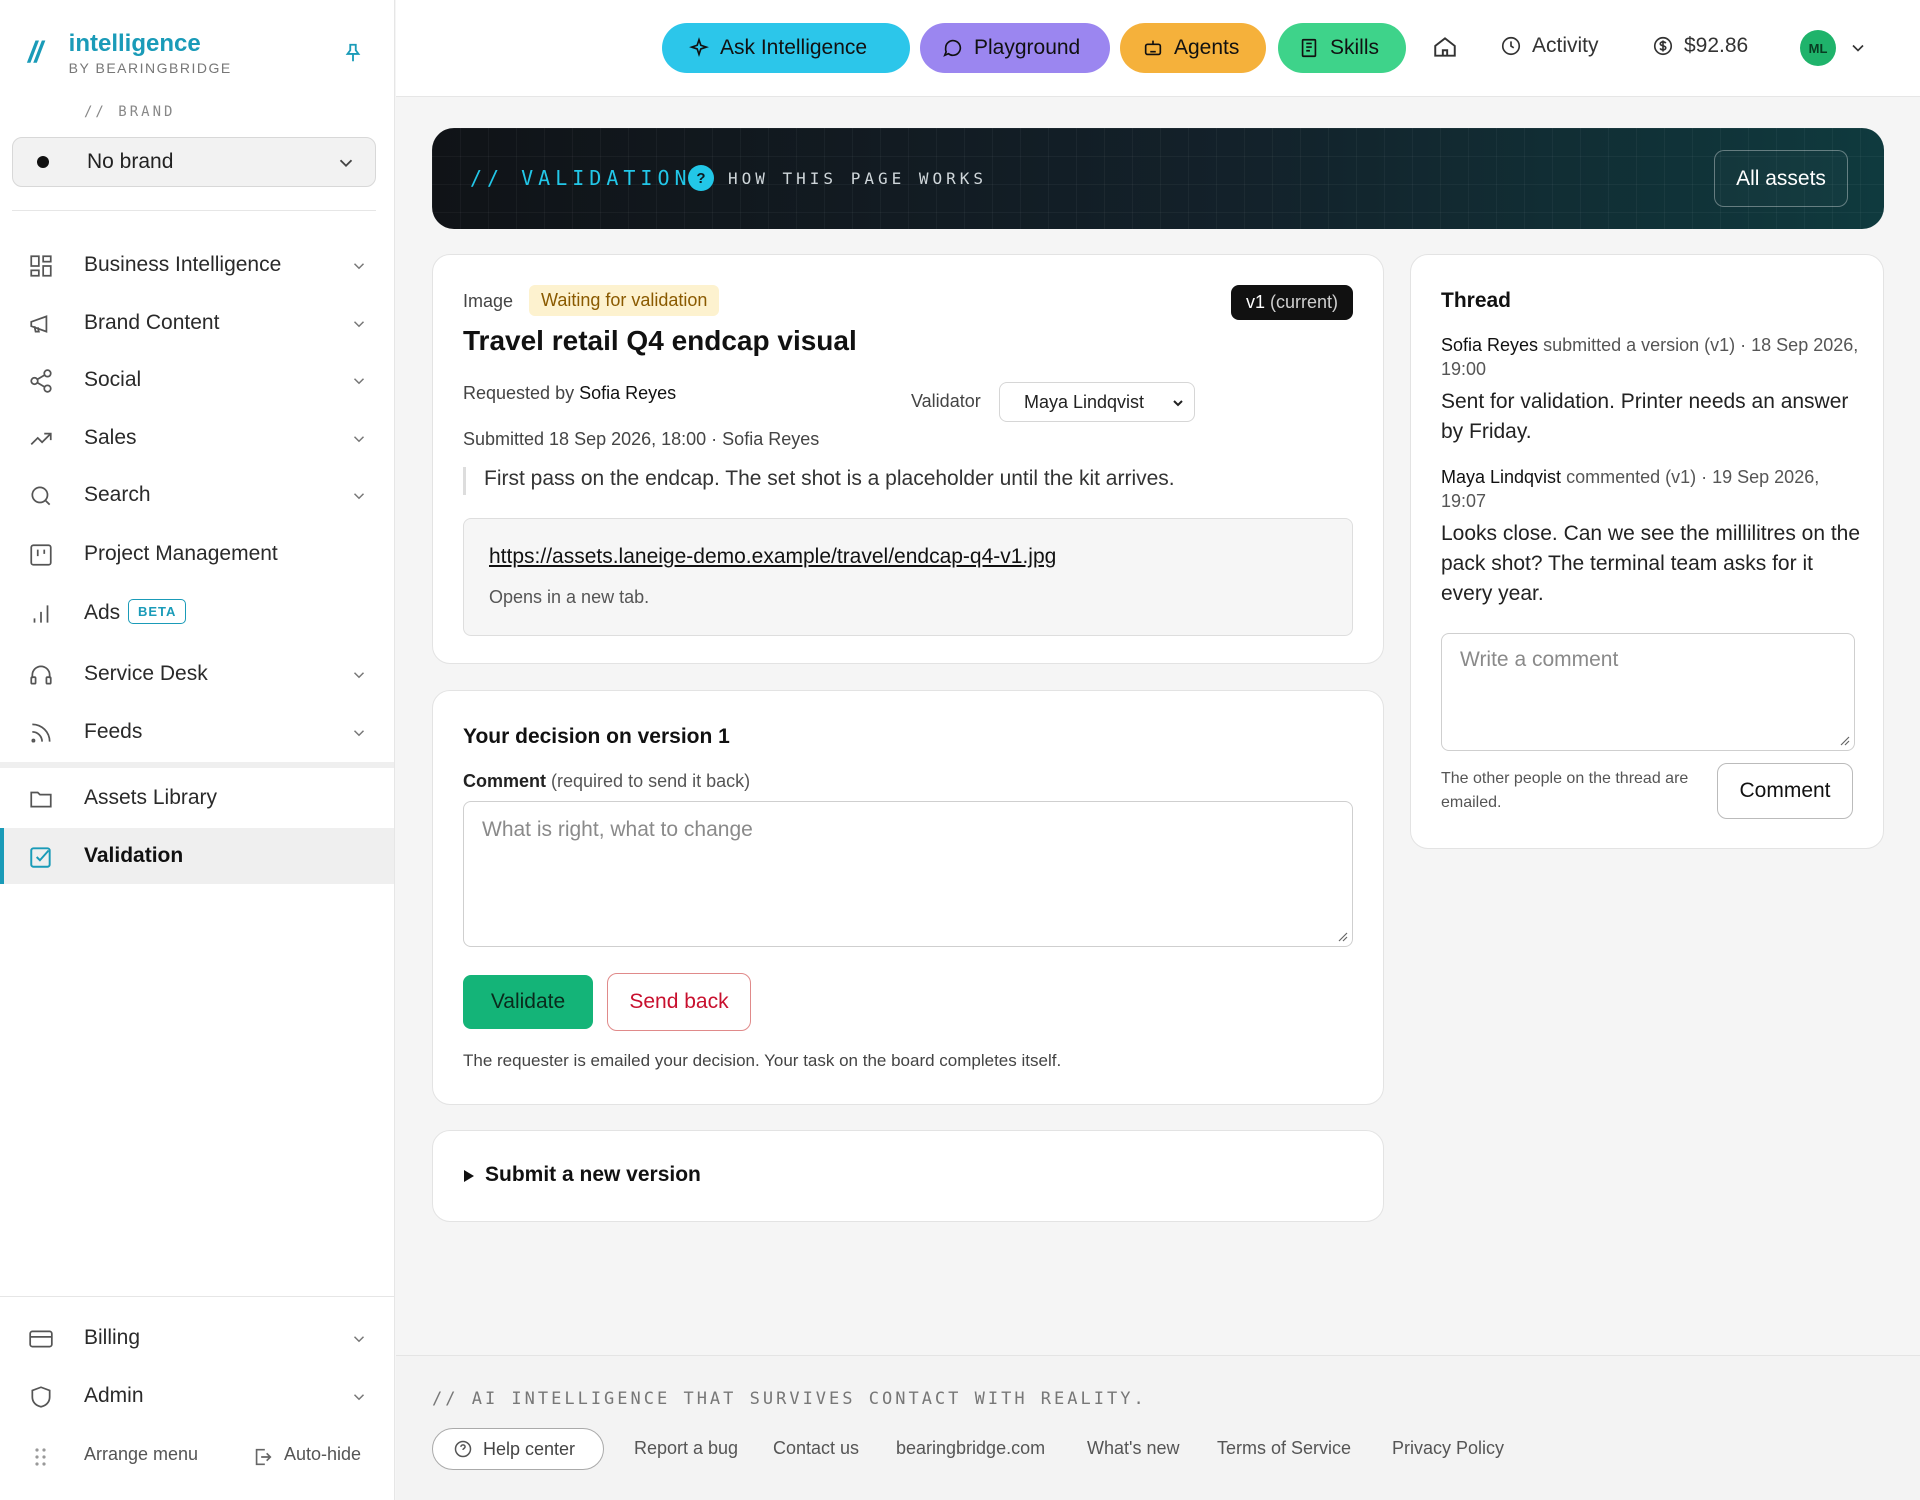 This screenshot has height=1500, width=1920. What do you see at coordinates (596, 736) in the screenshot?
I see `decision-title: Your decision on version 1` at bounding box center [596, 736].